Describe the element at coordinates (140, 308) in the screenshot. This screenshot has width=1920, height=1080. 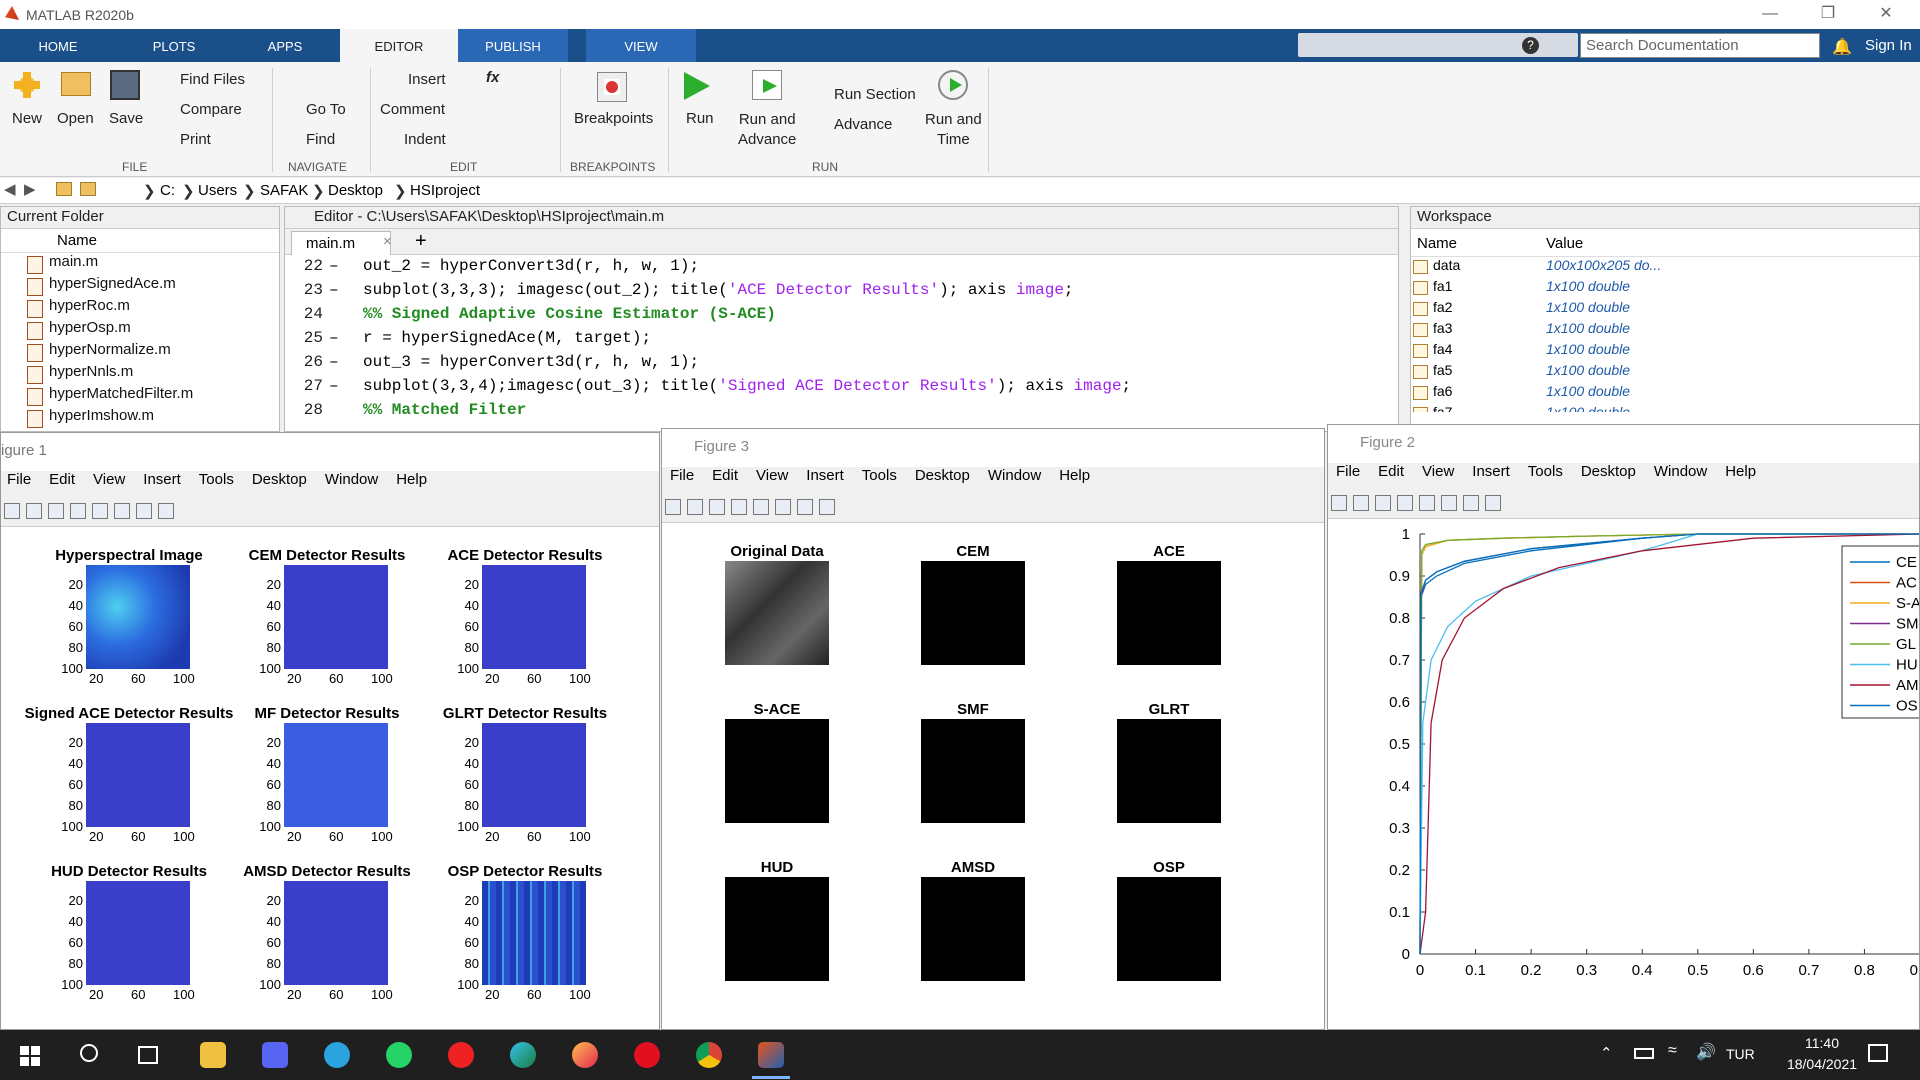
I see `file-item: hyperRoc.m` at that location.